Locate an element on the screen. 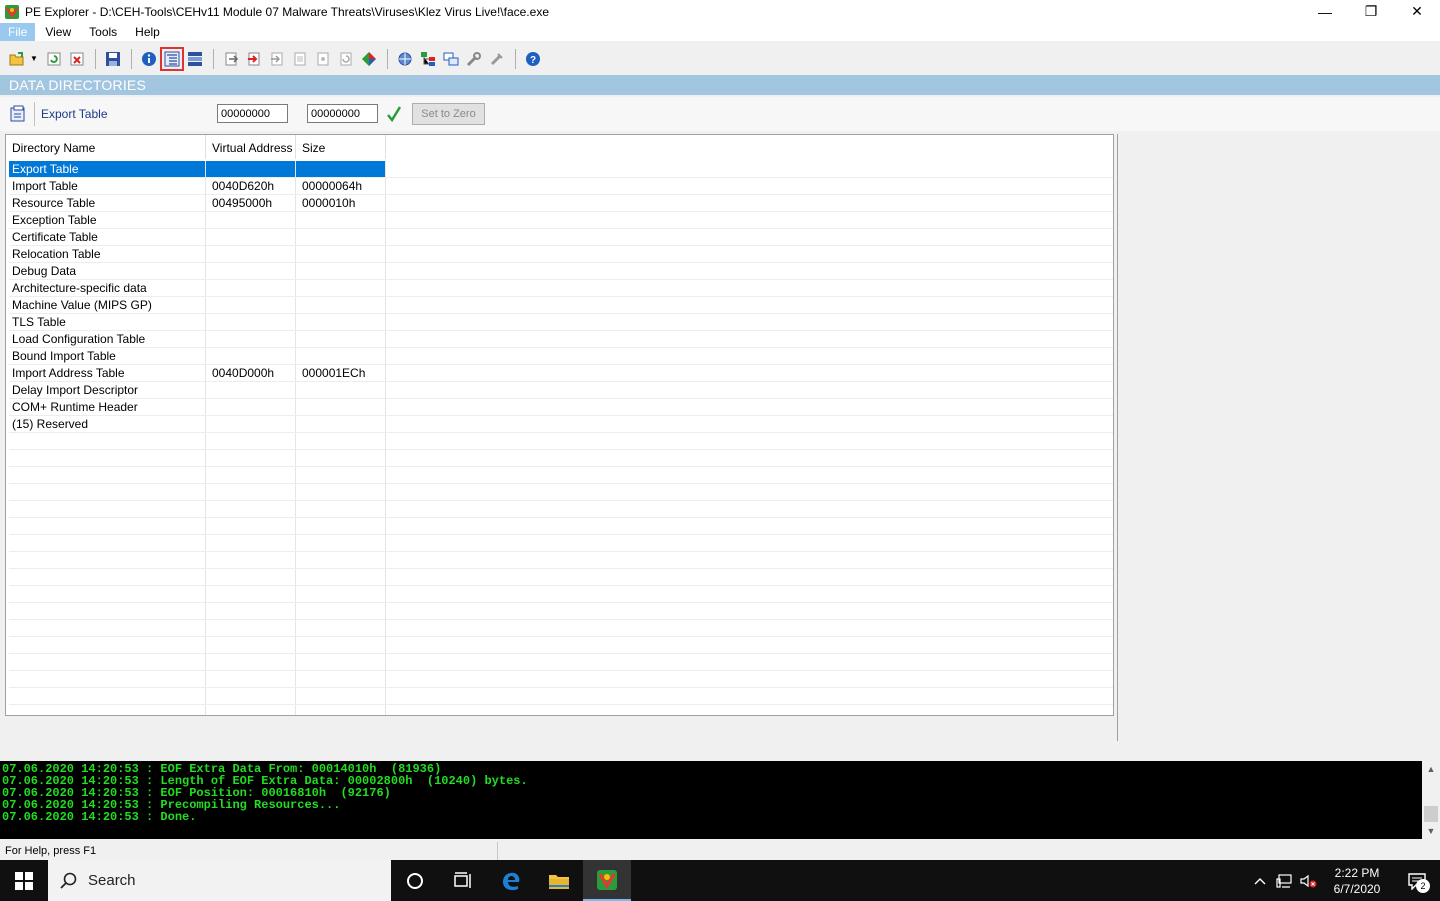  table-row: Exception Table is located at coordinates (561, 220).